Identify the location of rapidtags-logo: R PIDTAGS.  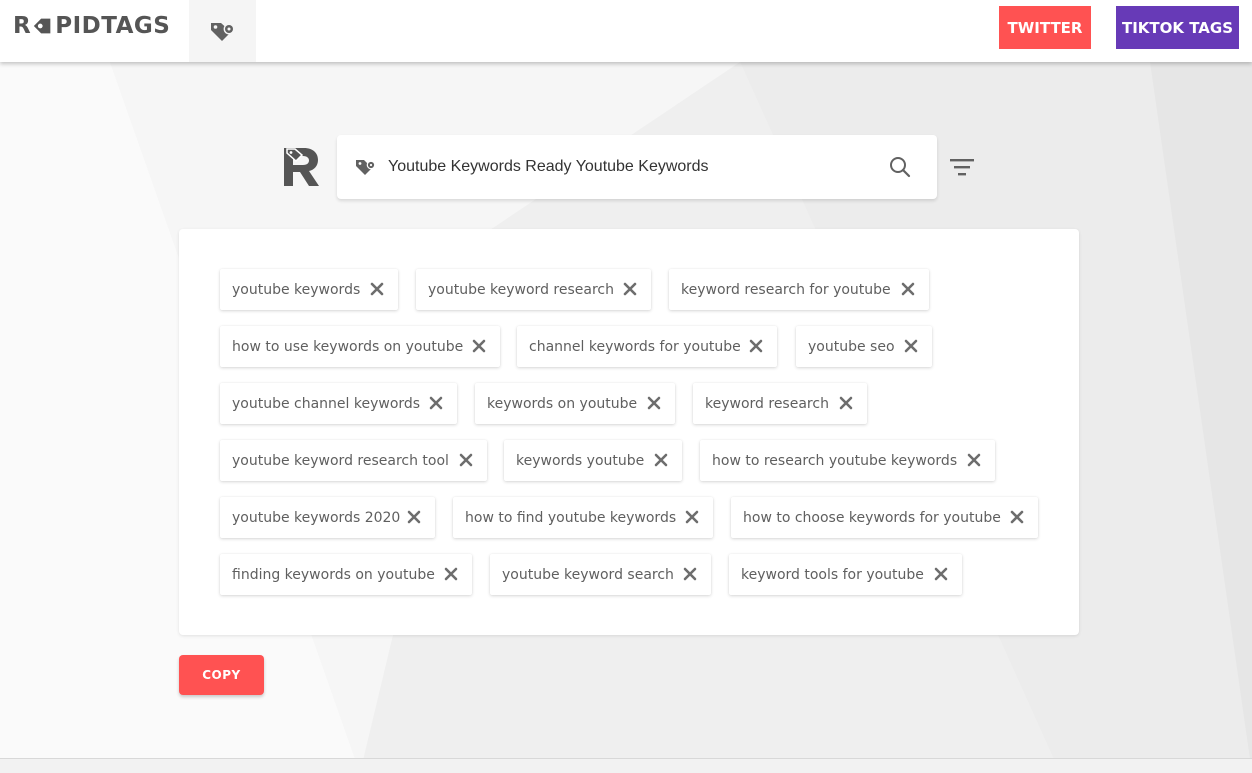
(91, 26).